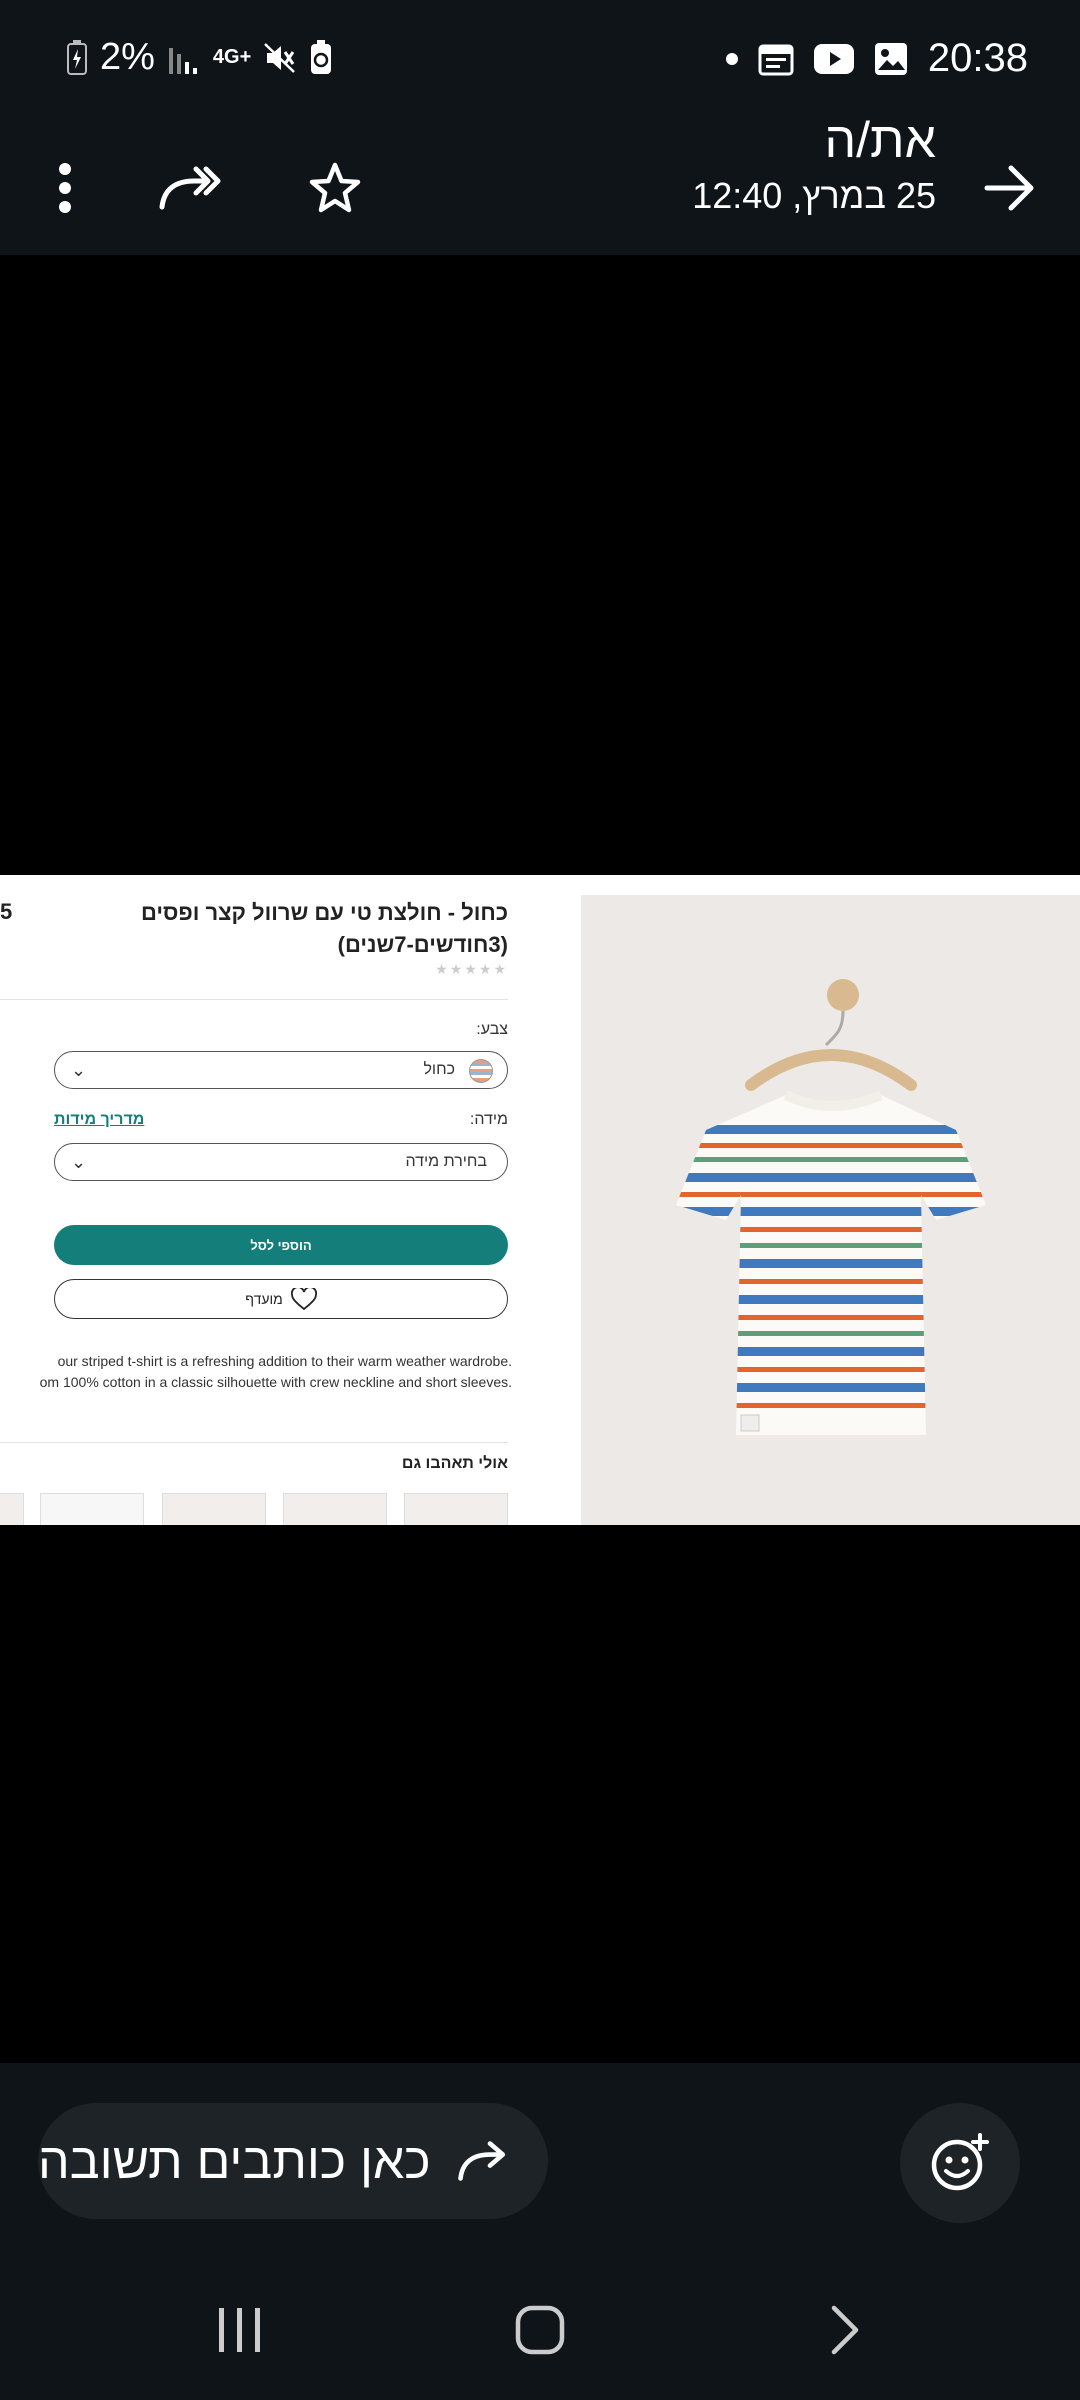  I want to click on forward-button, so click(190, 187).